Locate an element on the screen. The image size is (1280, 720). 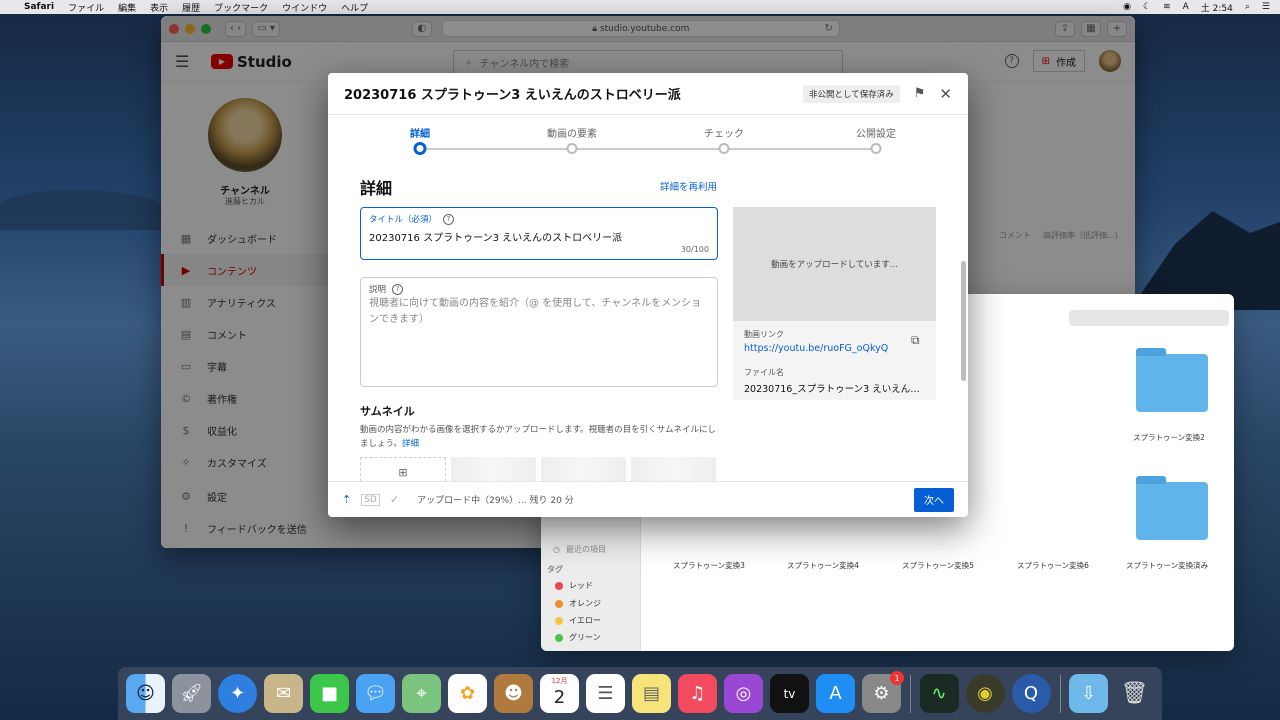
menubar-item-view: 表示 is located at coordinates (159, 7).